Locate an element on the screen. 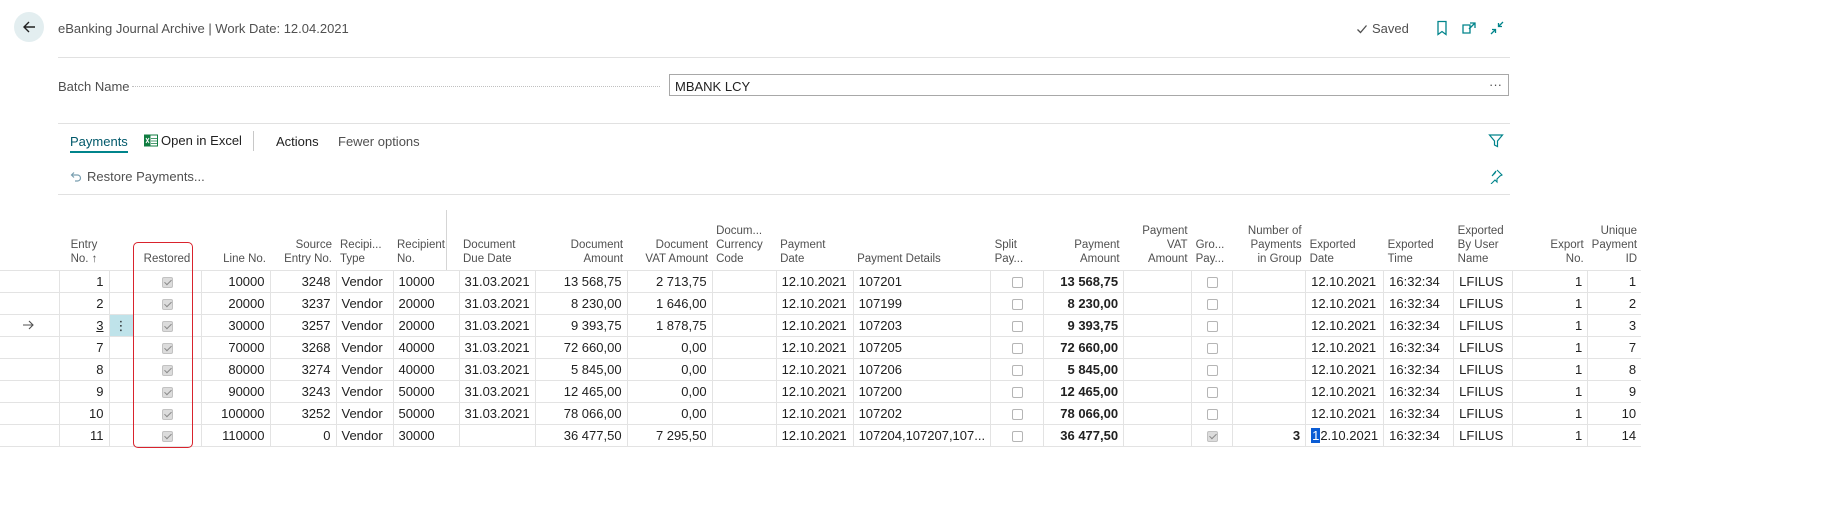 This screenshot has height=529, width=1840. col-payment-date: Payment Date is located at coordinates (814, 246).